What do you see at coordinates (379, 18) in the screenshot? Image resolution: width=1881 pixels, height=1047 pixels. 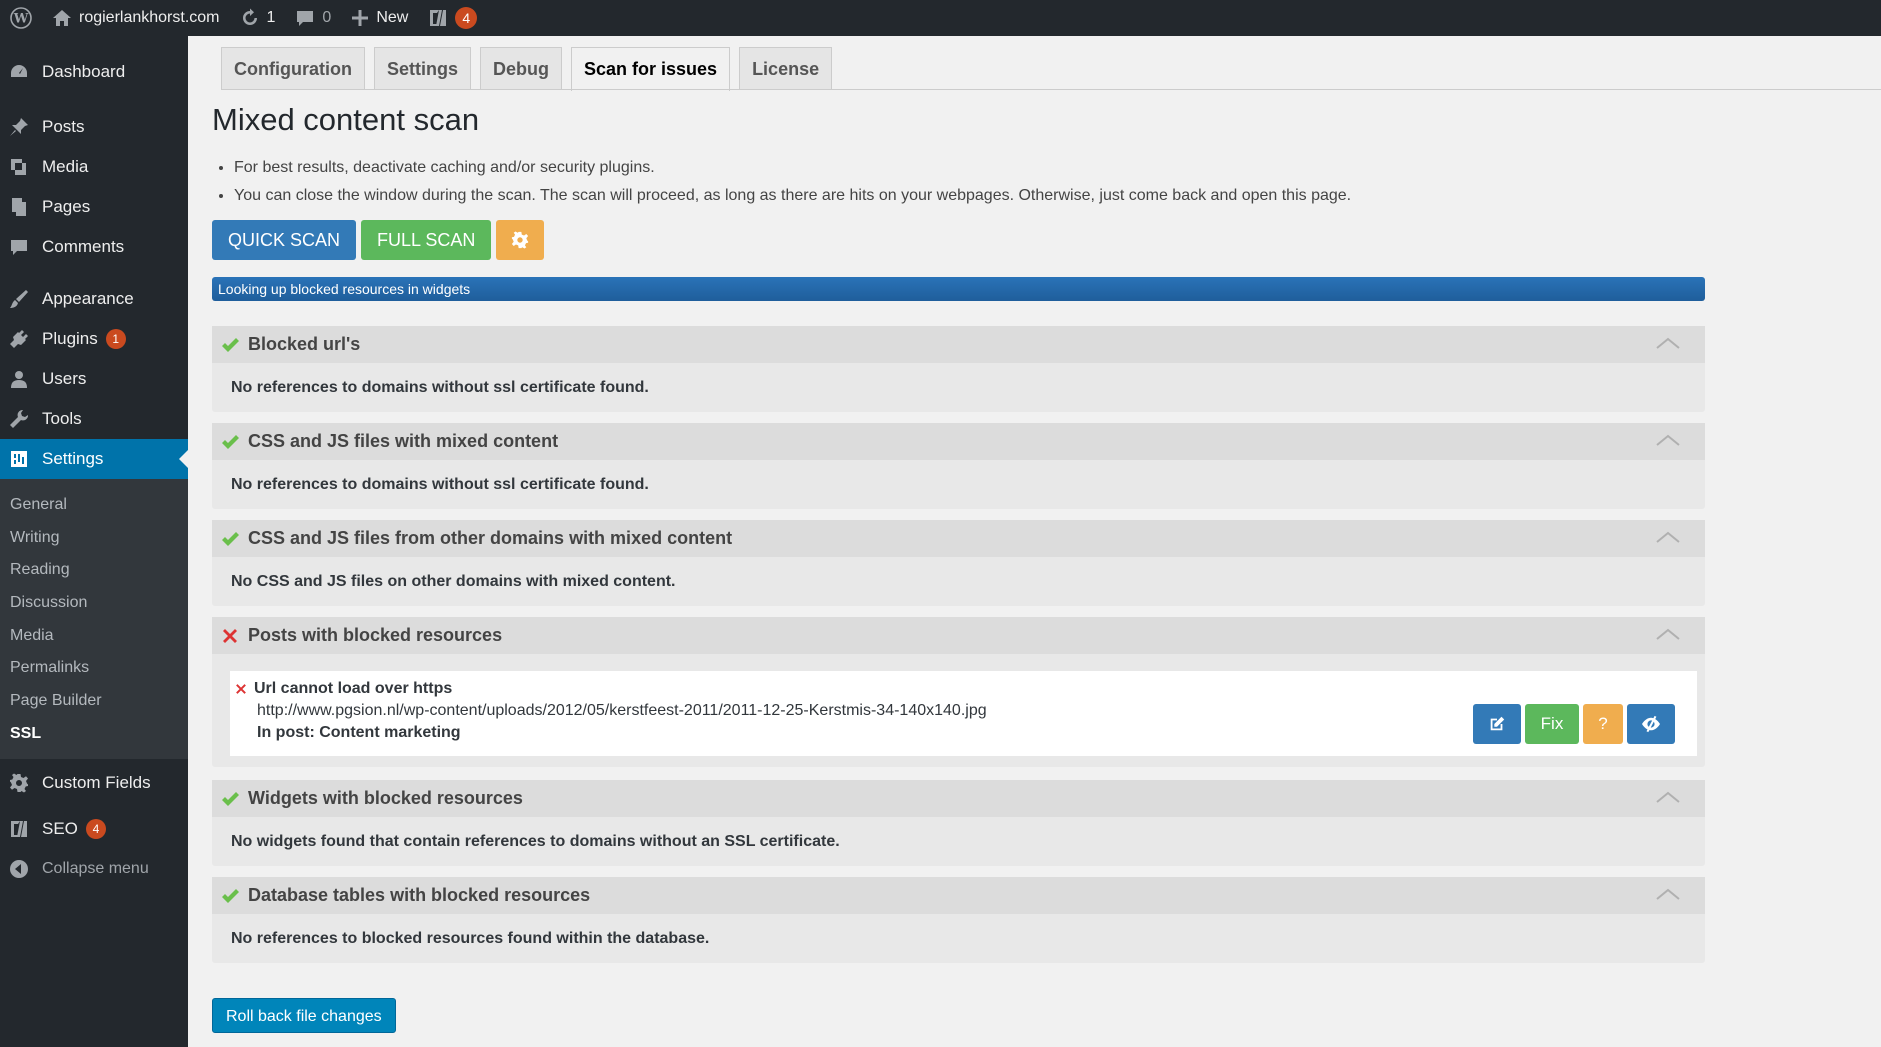 I see `new-content-link: New` at bounding box center [379, 18].